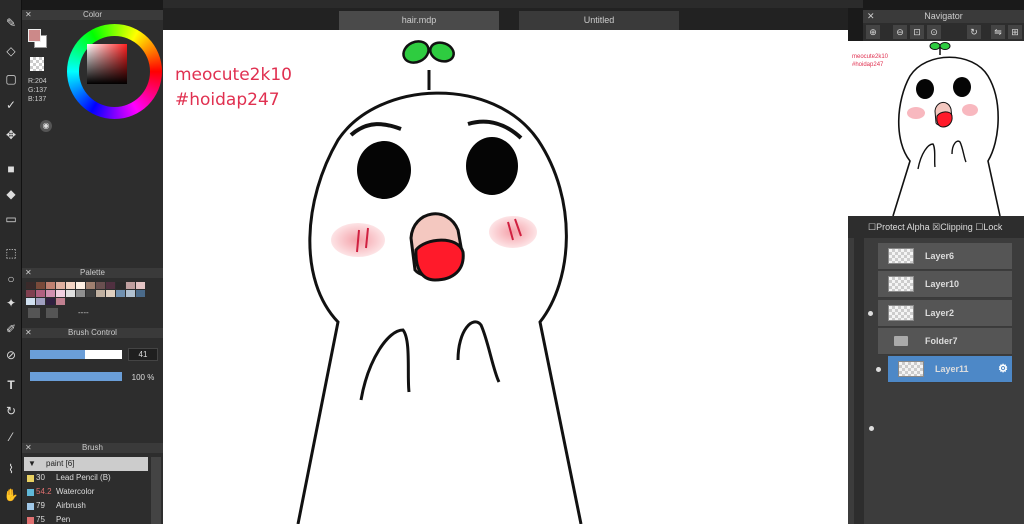  I want to click on protect-alpha-checkbox: ☐, so click(872, 227).